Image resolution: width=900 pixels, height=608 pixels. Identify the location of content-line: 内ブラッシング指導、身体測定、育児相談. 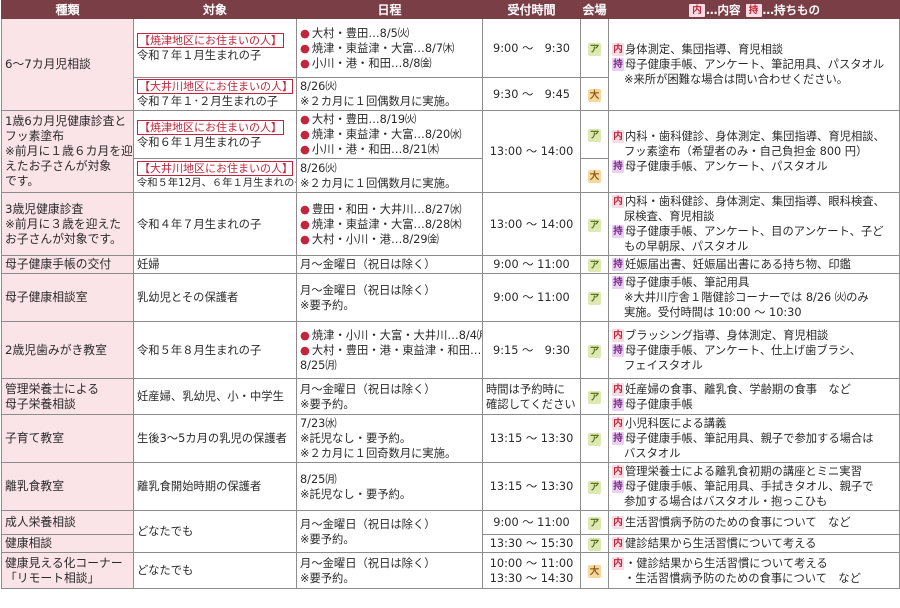
(754, 335).